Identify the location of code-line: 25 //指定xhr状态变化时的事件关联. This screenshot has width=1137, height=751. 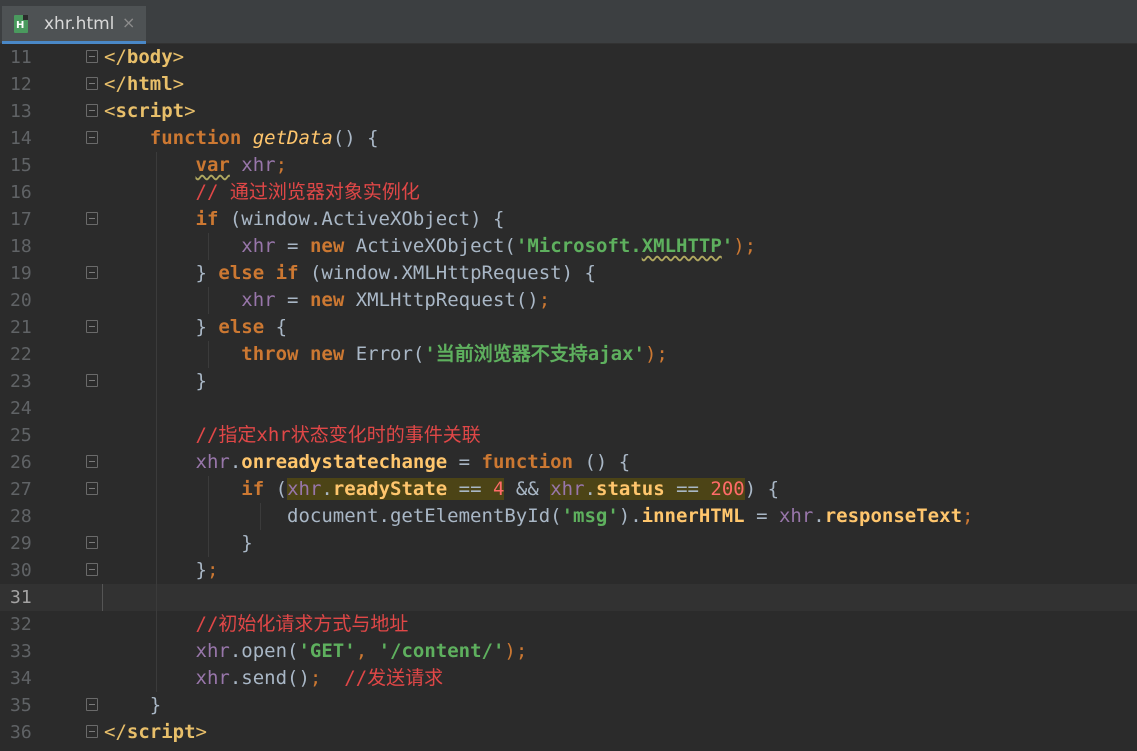
(568, 435).